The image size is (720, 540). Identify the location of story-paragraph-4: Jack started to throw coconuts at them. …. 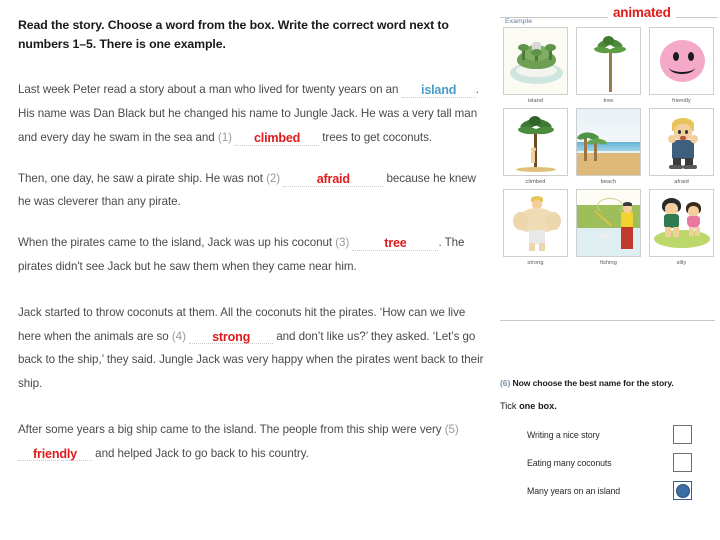
(252, 348).